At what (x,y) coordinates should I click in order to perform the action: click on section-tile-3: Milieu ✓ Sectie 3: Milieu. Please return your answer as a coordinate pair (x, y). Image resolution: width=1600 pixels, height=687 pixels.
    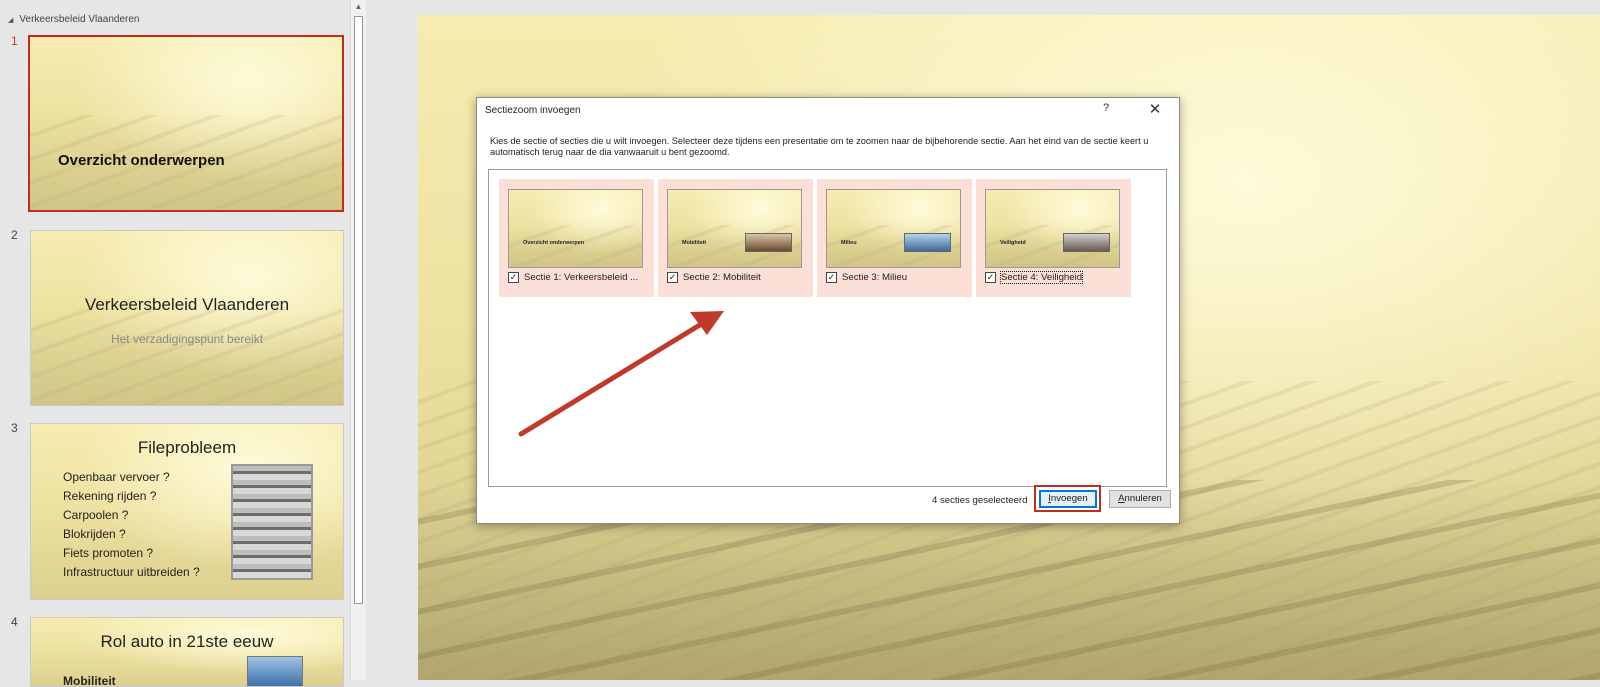
    Looking at the image, I should click on (894, 238).